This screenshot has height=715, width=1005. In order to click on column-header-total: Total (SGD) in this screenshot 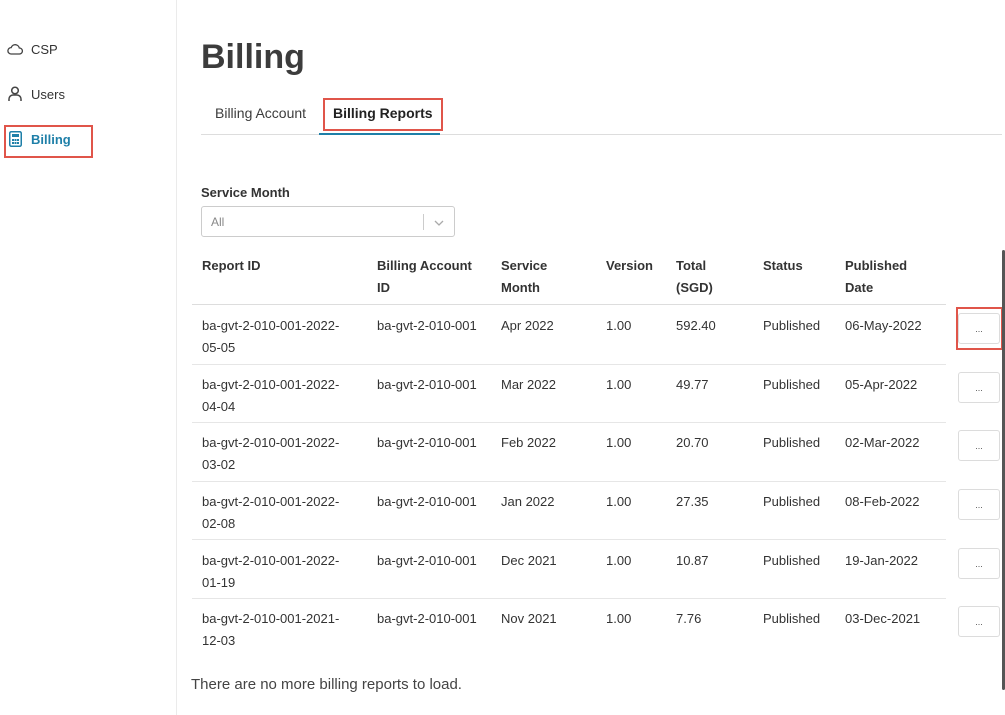, I will do `click(694, 276)`.